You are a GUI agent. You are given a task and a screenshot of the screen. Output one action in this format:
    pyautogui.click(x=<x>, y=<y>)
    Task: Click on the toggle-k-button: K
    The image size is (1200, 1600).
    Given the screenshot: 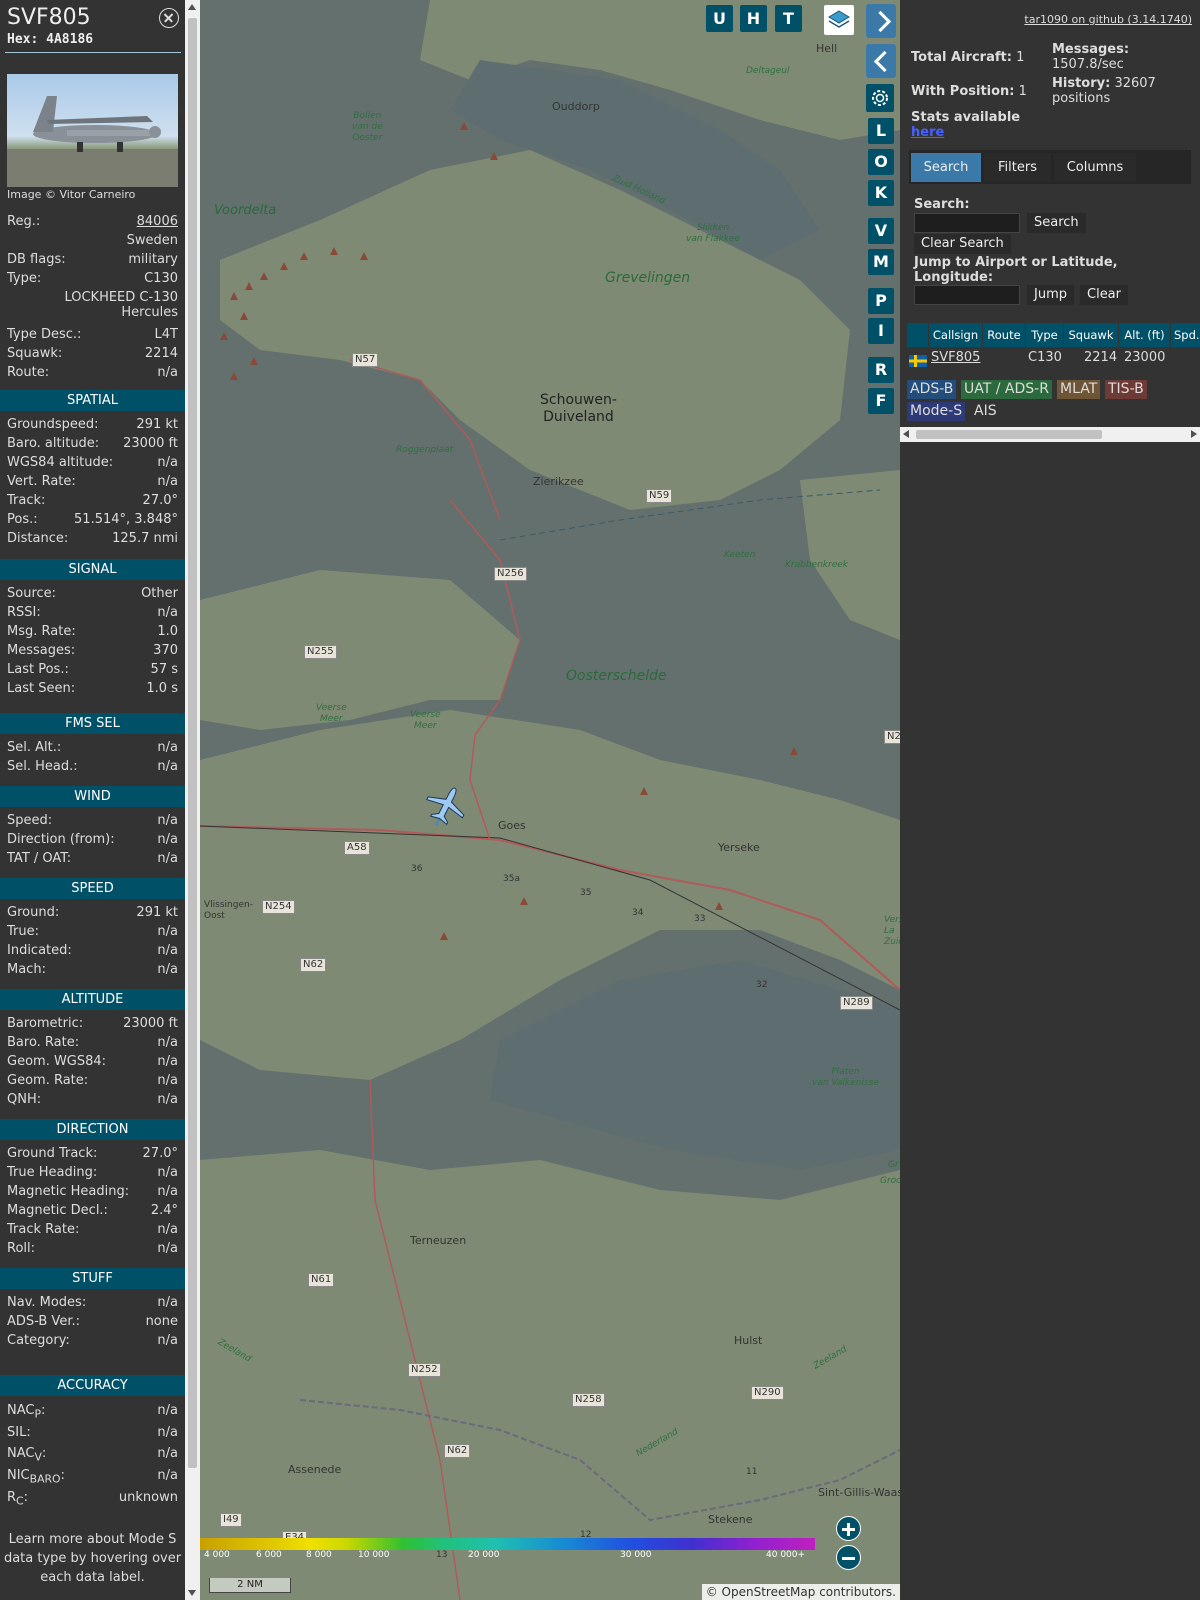 What is the action you would take?
    pyautogui.click(x=881, y=193)
    